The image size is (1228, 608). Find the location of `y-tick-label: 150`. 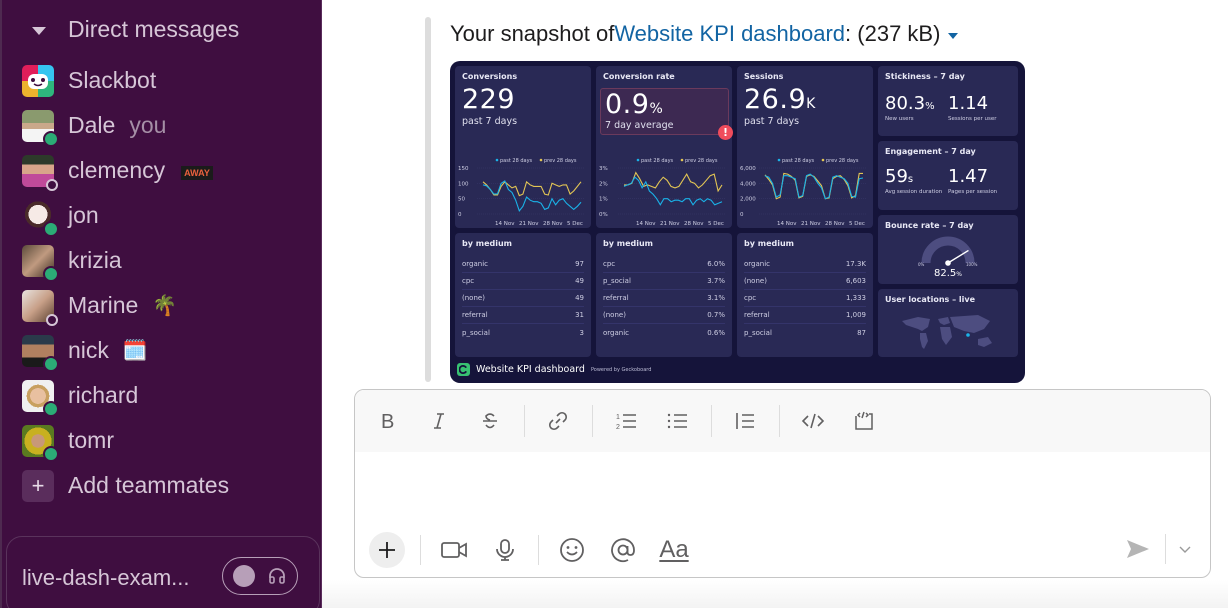

y-tick-label: 150 is located at coordinates (463, 169).